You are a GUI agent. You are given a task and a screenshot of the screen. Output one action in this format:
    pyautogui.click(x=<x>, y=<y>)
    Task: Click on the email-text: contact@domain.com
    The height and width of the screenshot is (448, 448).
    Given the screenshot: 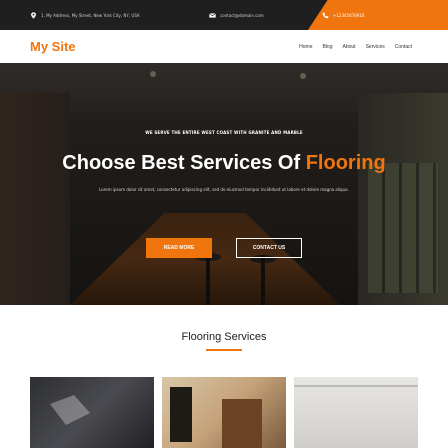 What is the action you would take?
    pyautogui.click(x=242, y=15)
    